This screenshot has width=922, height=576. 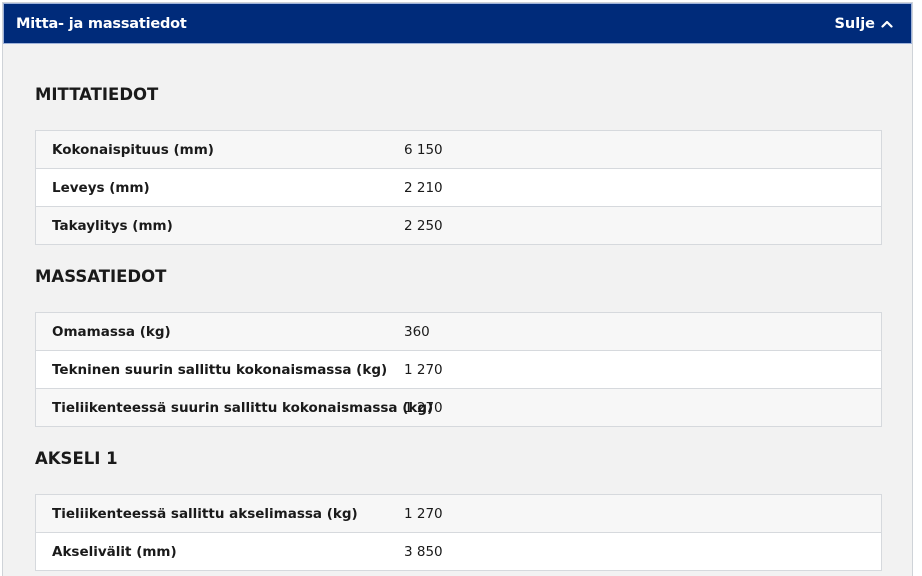 I want to click on close-label: Sulje, so click(x=854, y=23).